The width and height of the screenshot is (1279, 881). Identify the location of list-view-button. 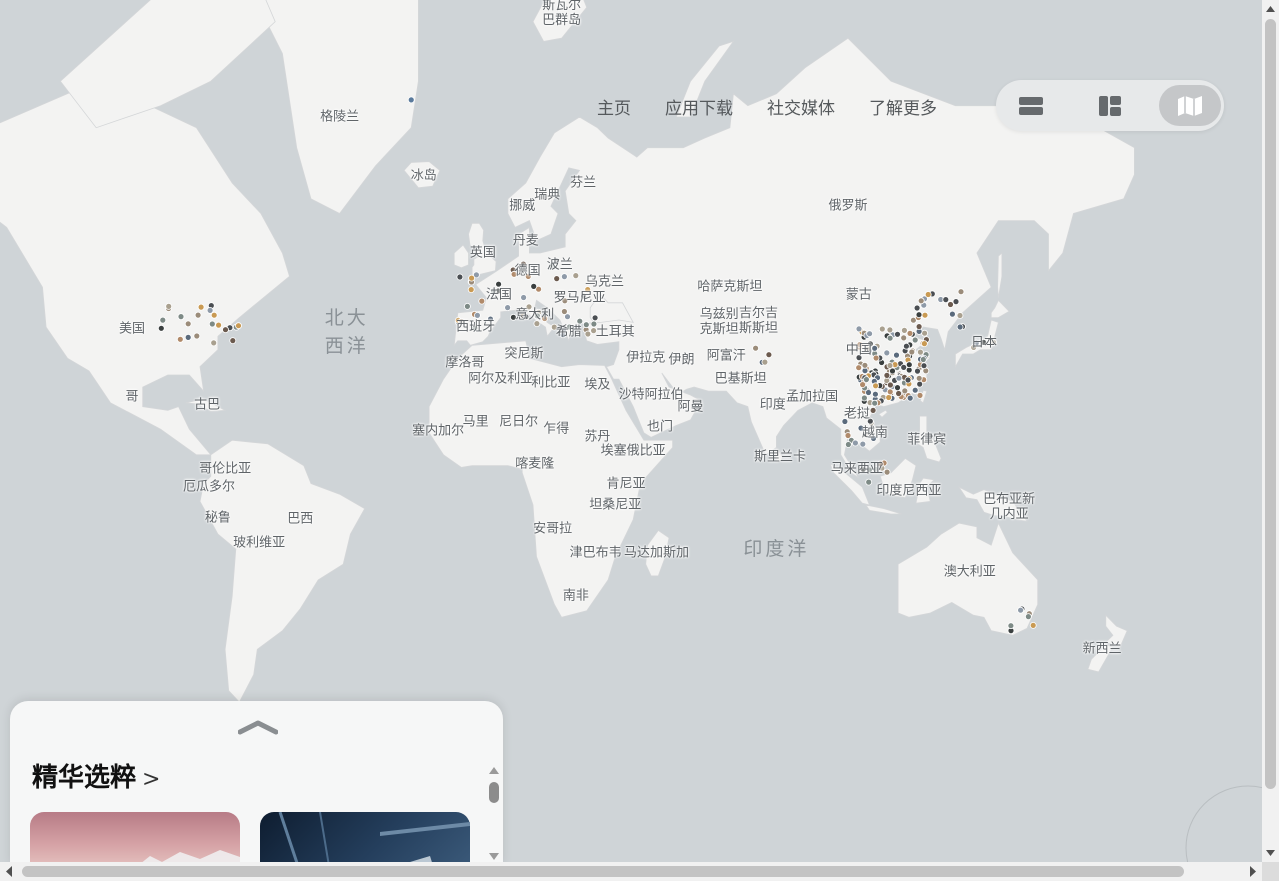
(1031, 105).